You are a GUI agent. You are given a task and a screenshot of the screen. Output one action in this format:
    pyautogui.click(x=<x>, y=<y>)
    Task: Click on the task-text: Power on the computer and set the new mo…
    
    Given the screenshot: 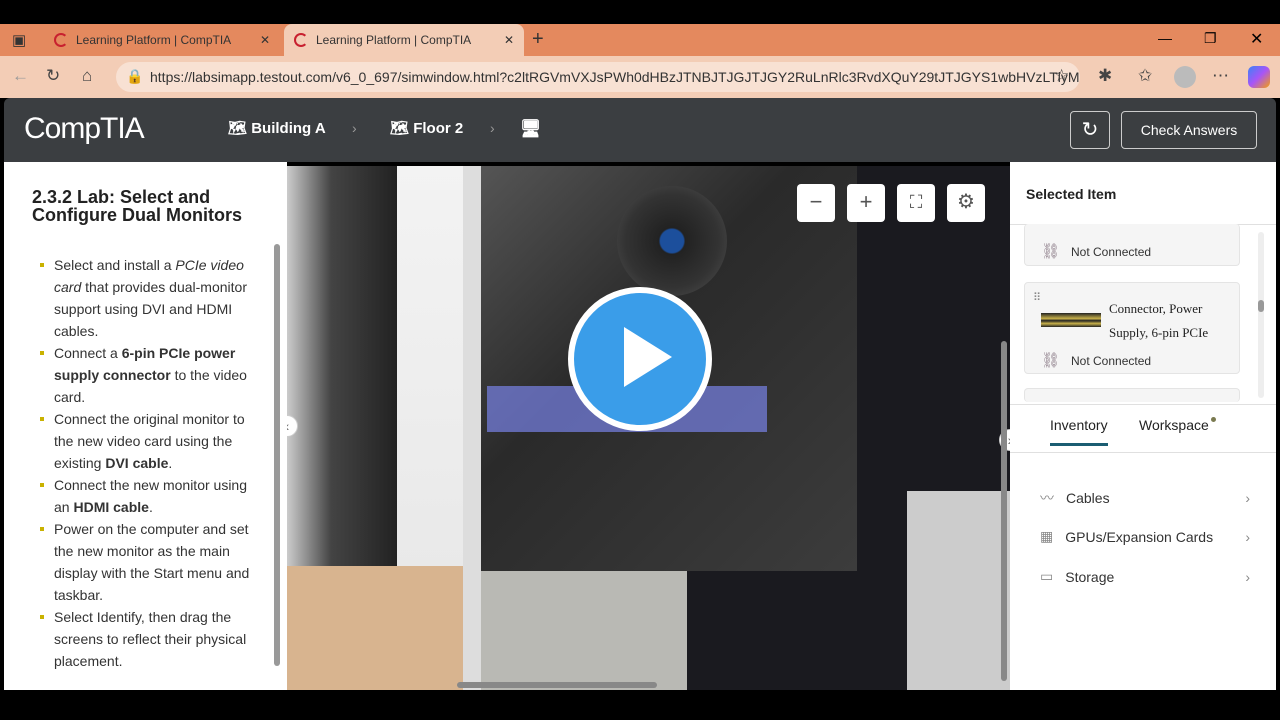 What is the action you would take?
    pyautogui.click(x=152, y=562)
    